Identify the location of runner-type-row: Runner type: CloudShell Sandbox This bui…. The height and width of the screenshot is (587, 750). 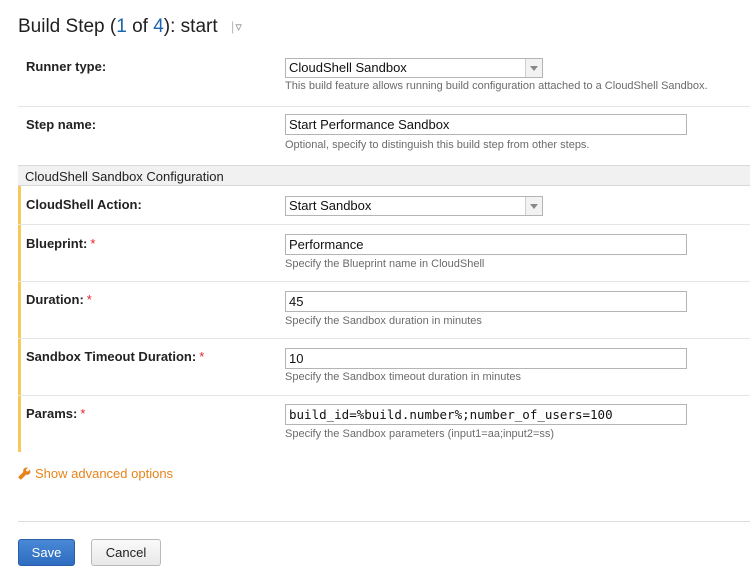
(384, 78).